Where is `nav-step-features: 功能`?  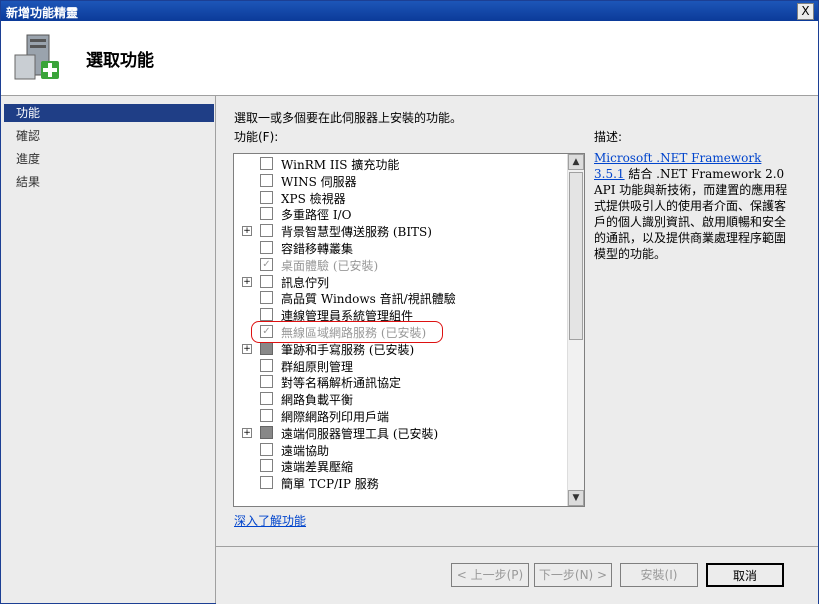
nav-step-features: 功能 is located at coordinates (109, 113).